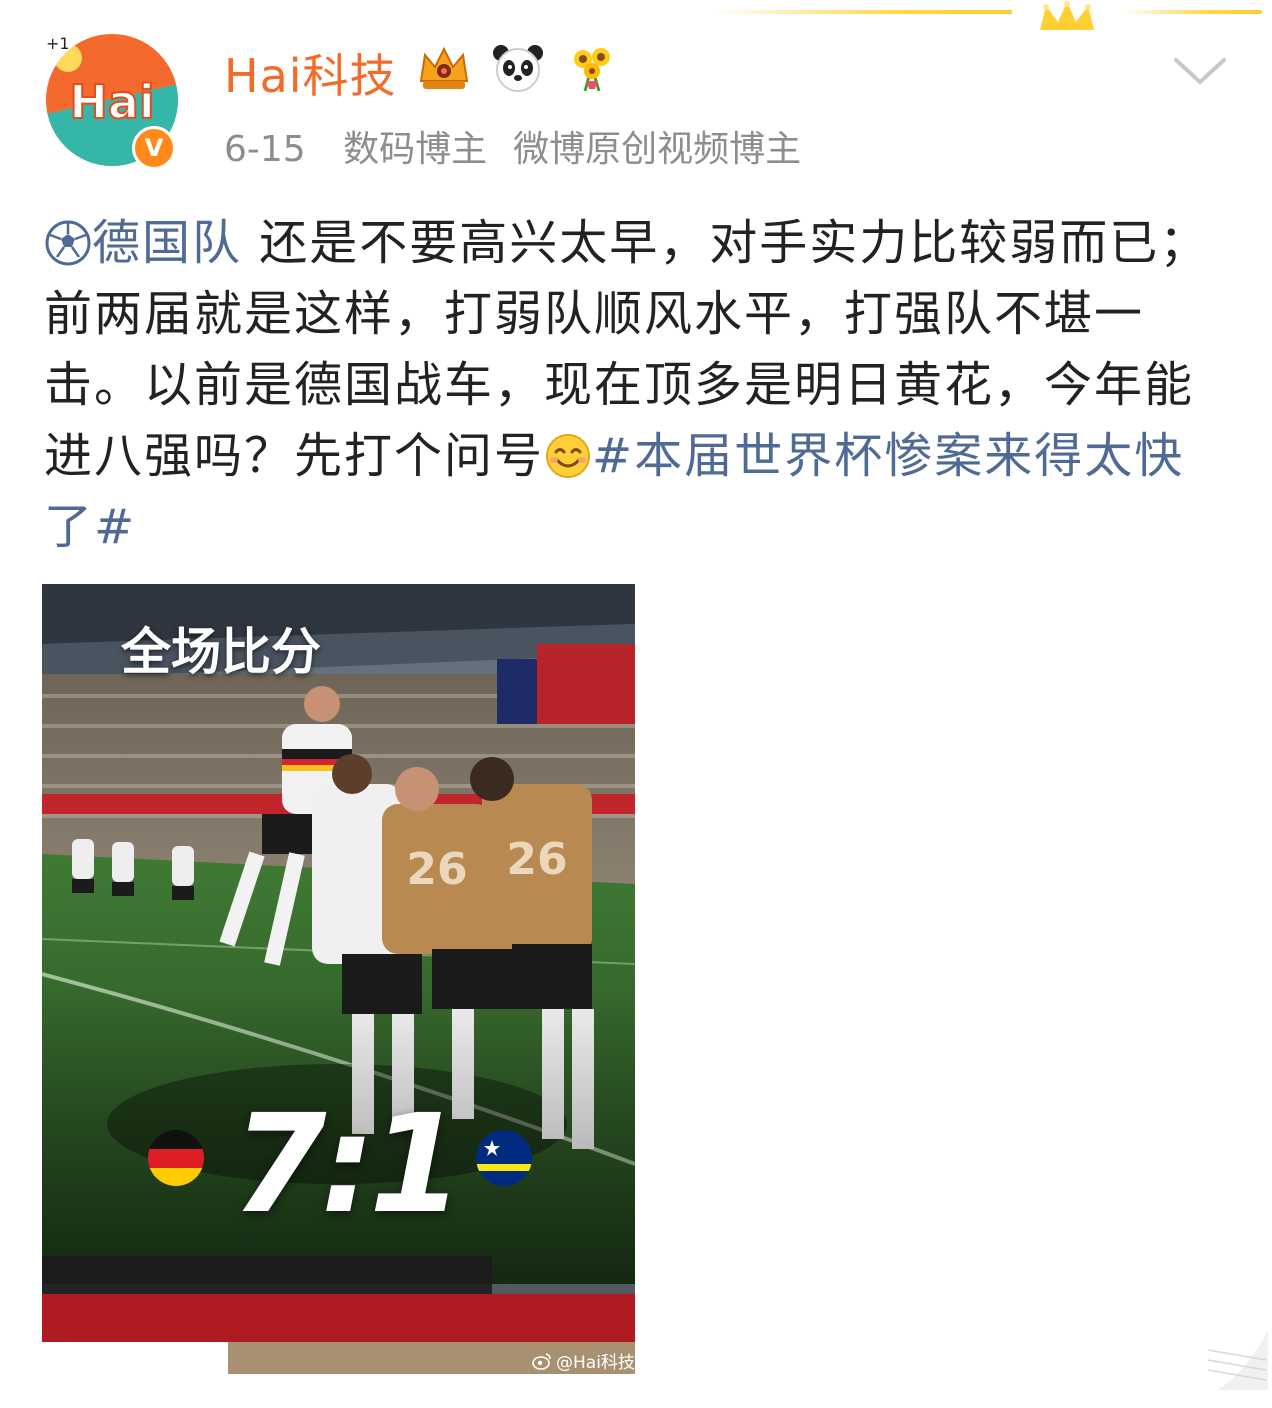 The image size is (1272, 1408). I want to click on avatar: Hai +1 V, so click(121, 104).